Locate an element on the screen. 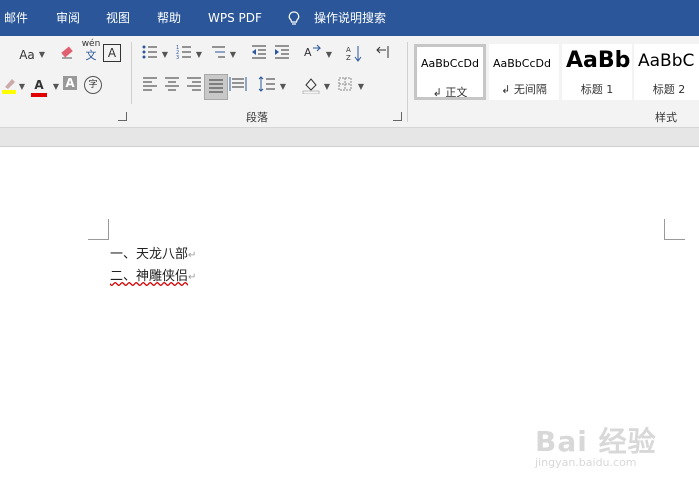 The width and height of the screenshot is (699, 499). style-name: ↲ 正文 is located at coordinates (450, 92).